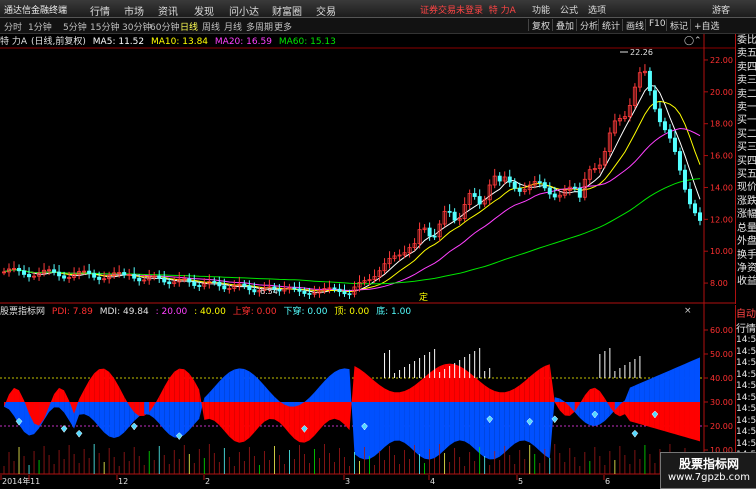 This screenshot has height=489, width=756. What do you see at coordinates (746, 188) in the screenshot?
I see `quote-label-11: 现价` at bounding box center [746, 188].